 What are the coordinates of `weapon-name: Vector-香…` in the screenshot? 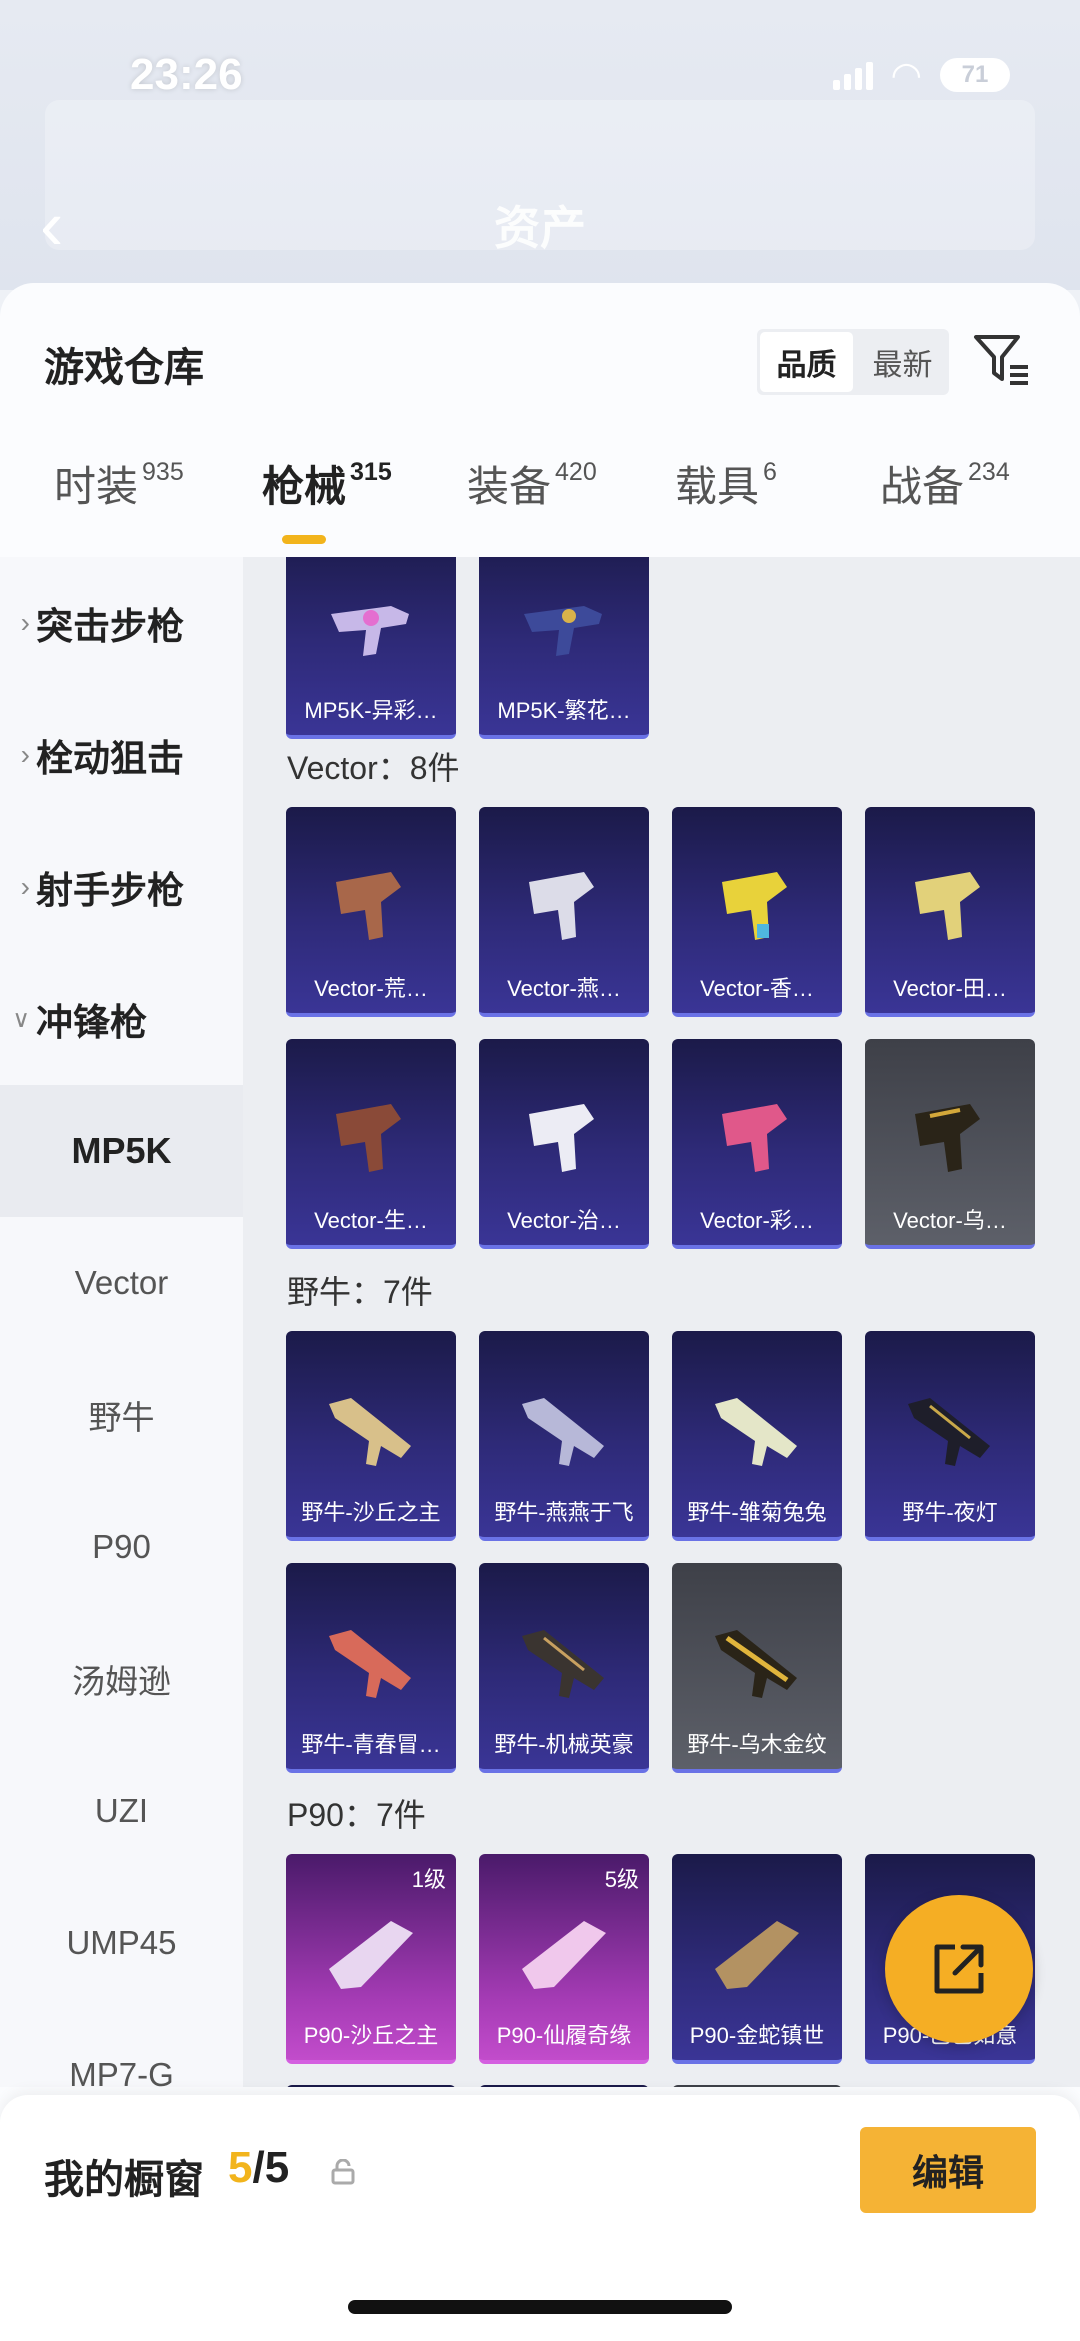 It's located at (757, 988).